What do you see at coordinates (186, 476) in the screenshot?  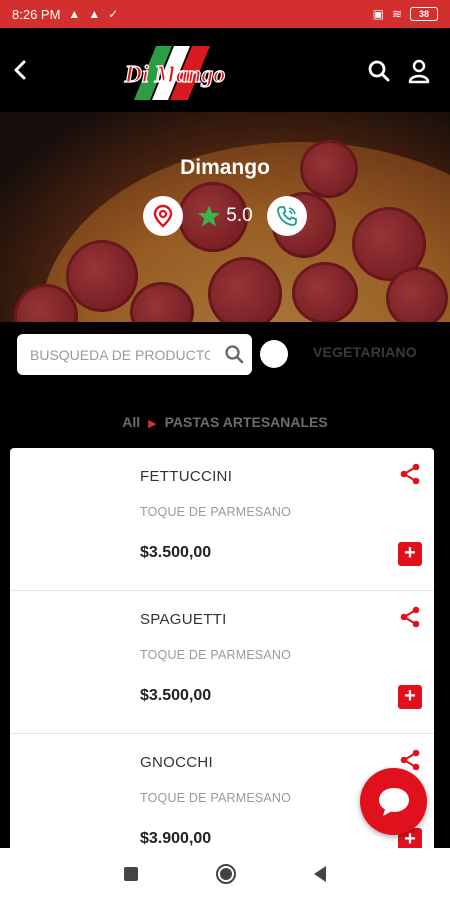 I see `product-name: FETTUCCINI` at bounding box center [186, 476].